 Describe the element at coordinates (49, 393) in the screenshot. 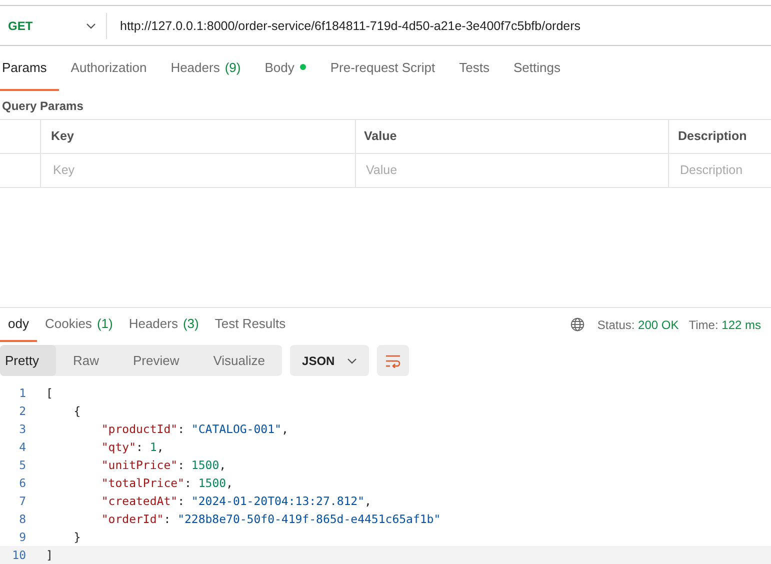

I see `code-line: [` at that location.